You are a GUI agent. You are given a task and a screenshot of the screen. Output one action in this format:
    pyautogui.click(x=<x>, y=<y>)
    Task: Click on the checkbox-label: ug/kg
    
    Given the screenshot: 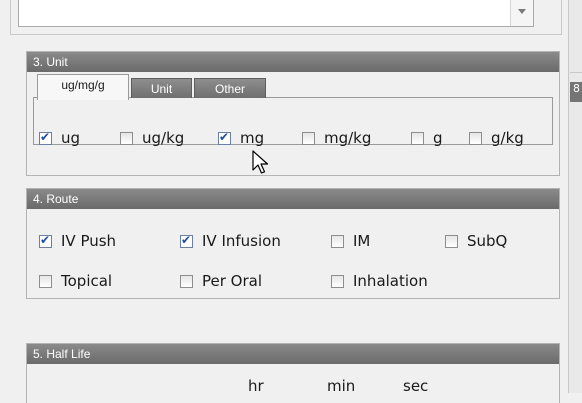 What is the action you would take?
    pyautogui.click(x=163, y=138)
    